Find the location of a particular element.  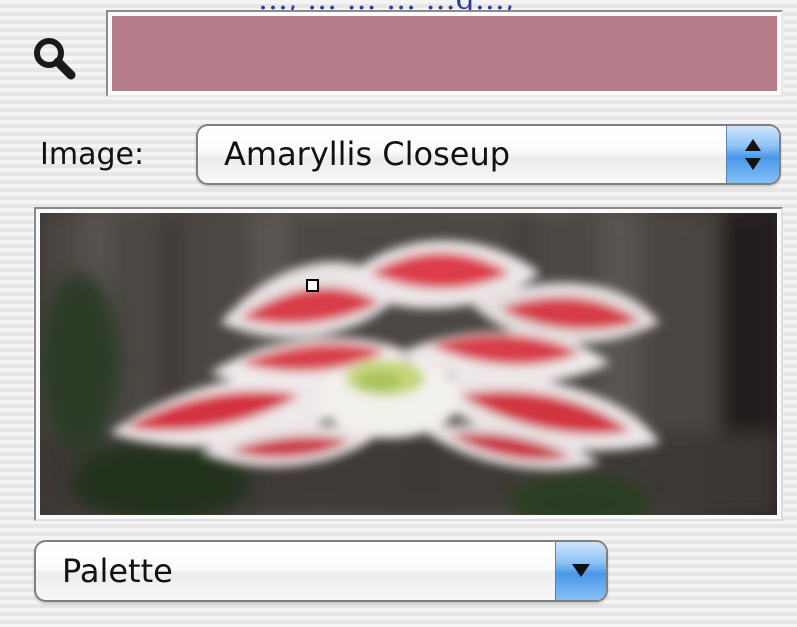

down-triangle-icon is located at coordinates (580, 571).